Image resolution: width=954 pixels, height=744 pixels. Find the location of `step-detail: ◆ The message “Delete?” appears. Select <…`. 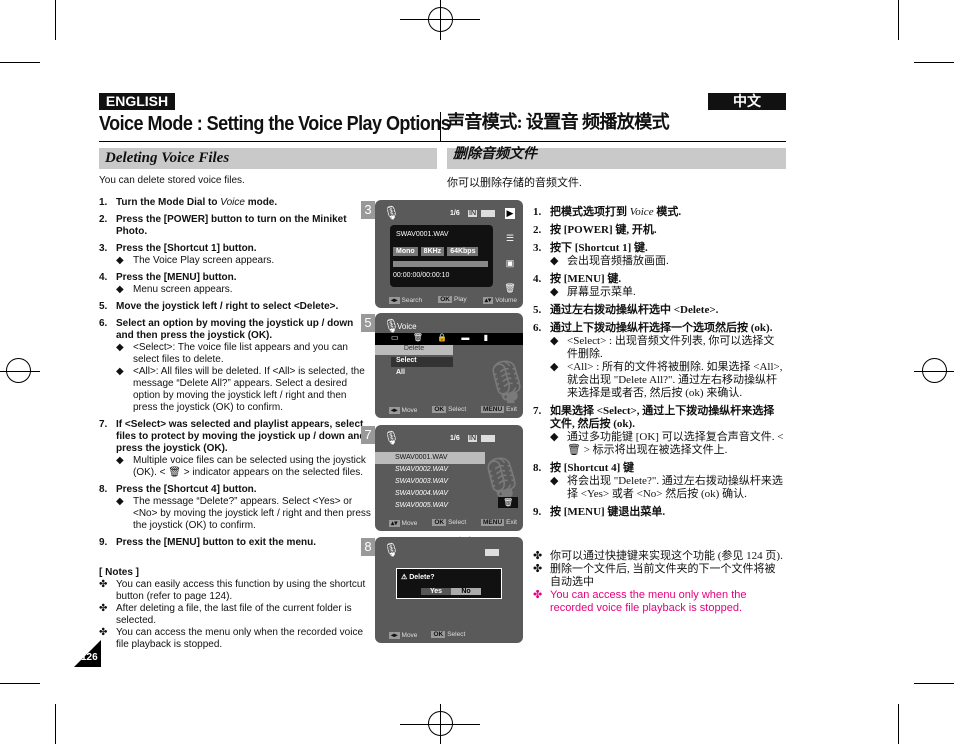

step-detail: ◆ The message “Delete?” appears. Select <… is located at coordinates (243, 514).